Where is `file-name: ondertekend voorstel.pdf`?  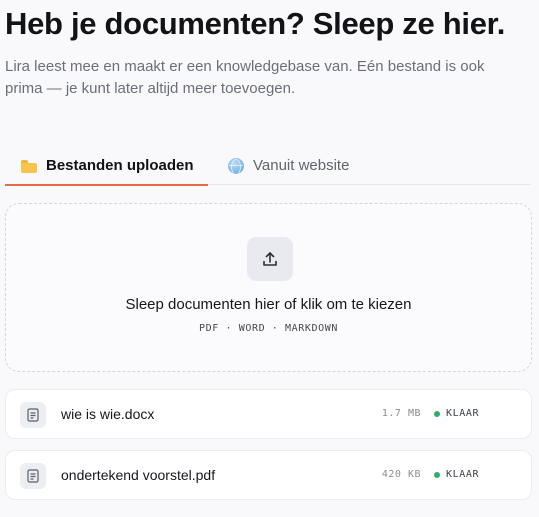 file-name: ondertekend voorstel.pdf is located at coordinates (138, 475).